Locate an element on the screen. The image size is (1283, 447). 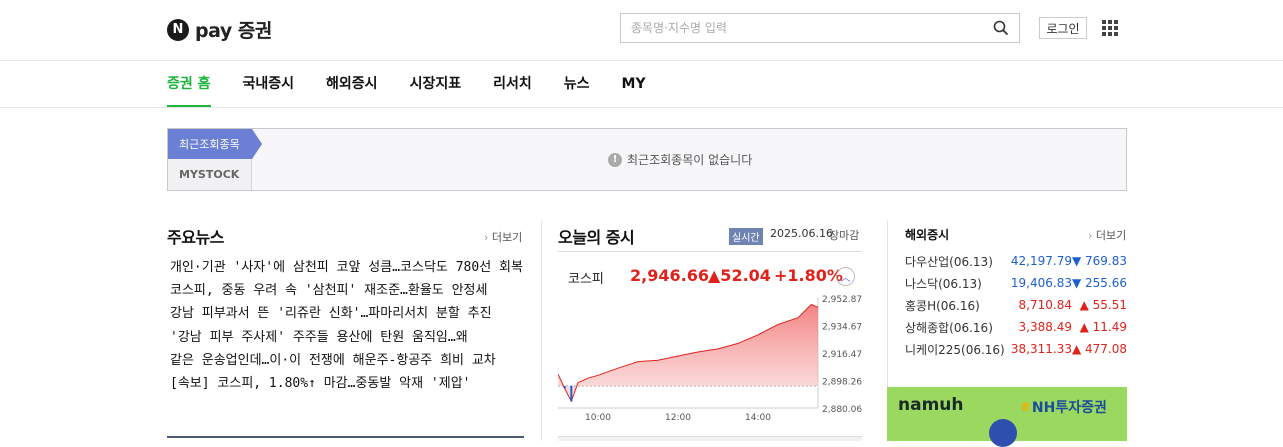
overseas-row: 다우산업(06.13) 42,197.79 ▼ 769.83 is located at coordinates (1016, 261).